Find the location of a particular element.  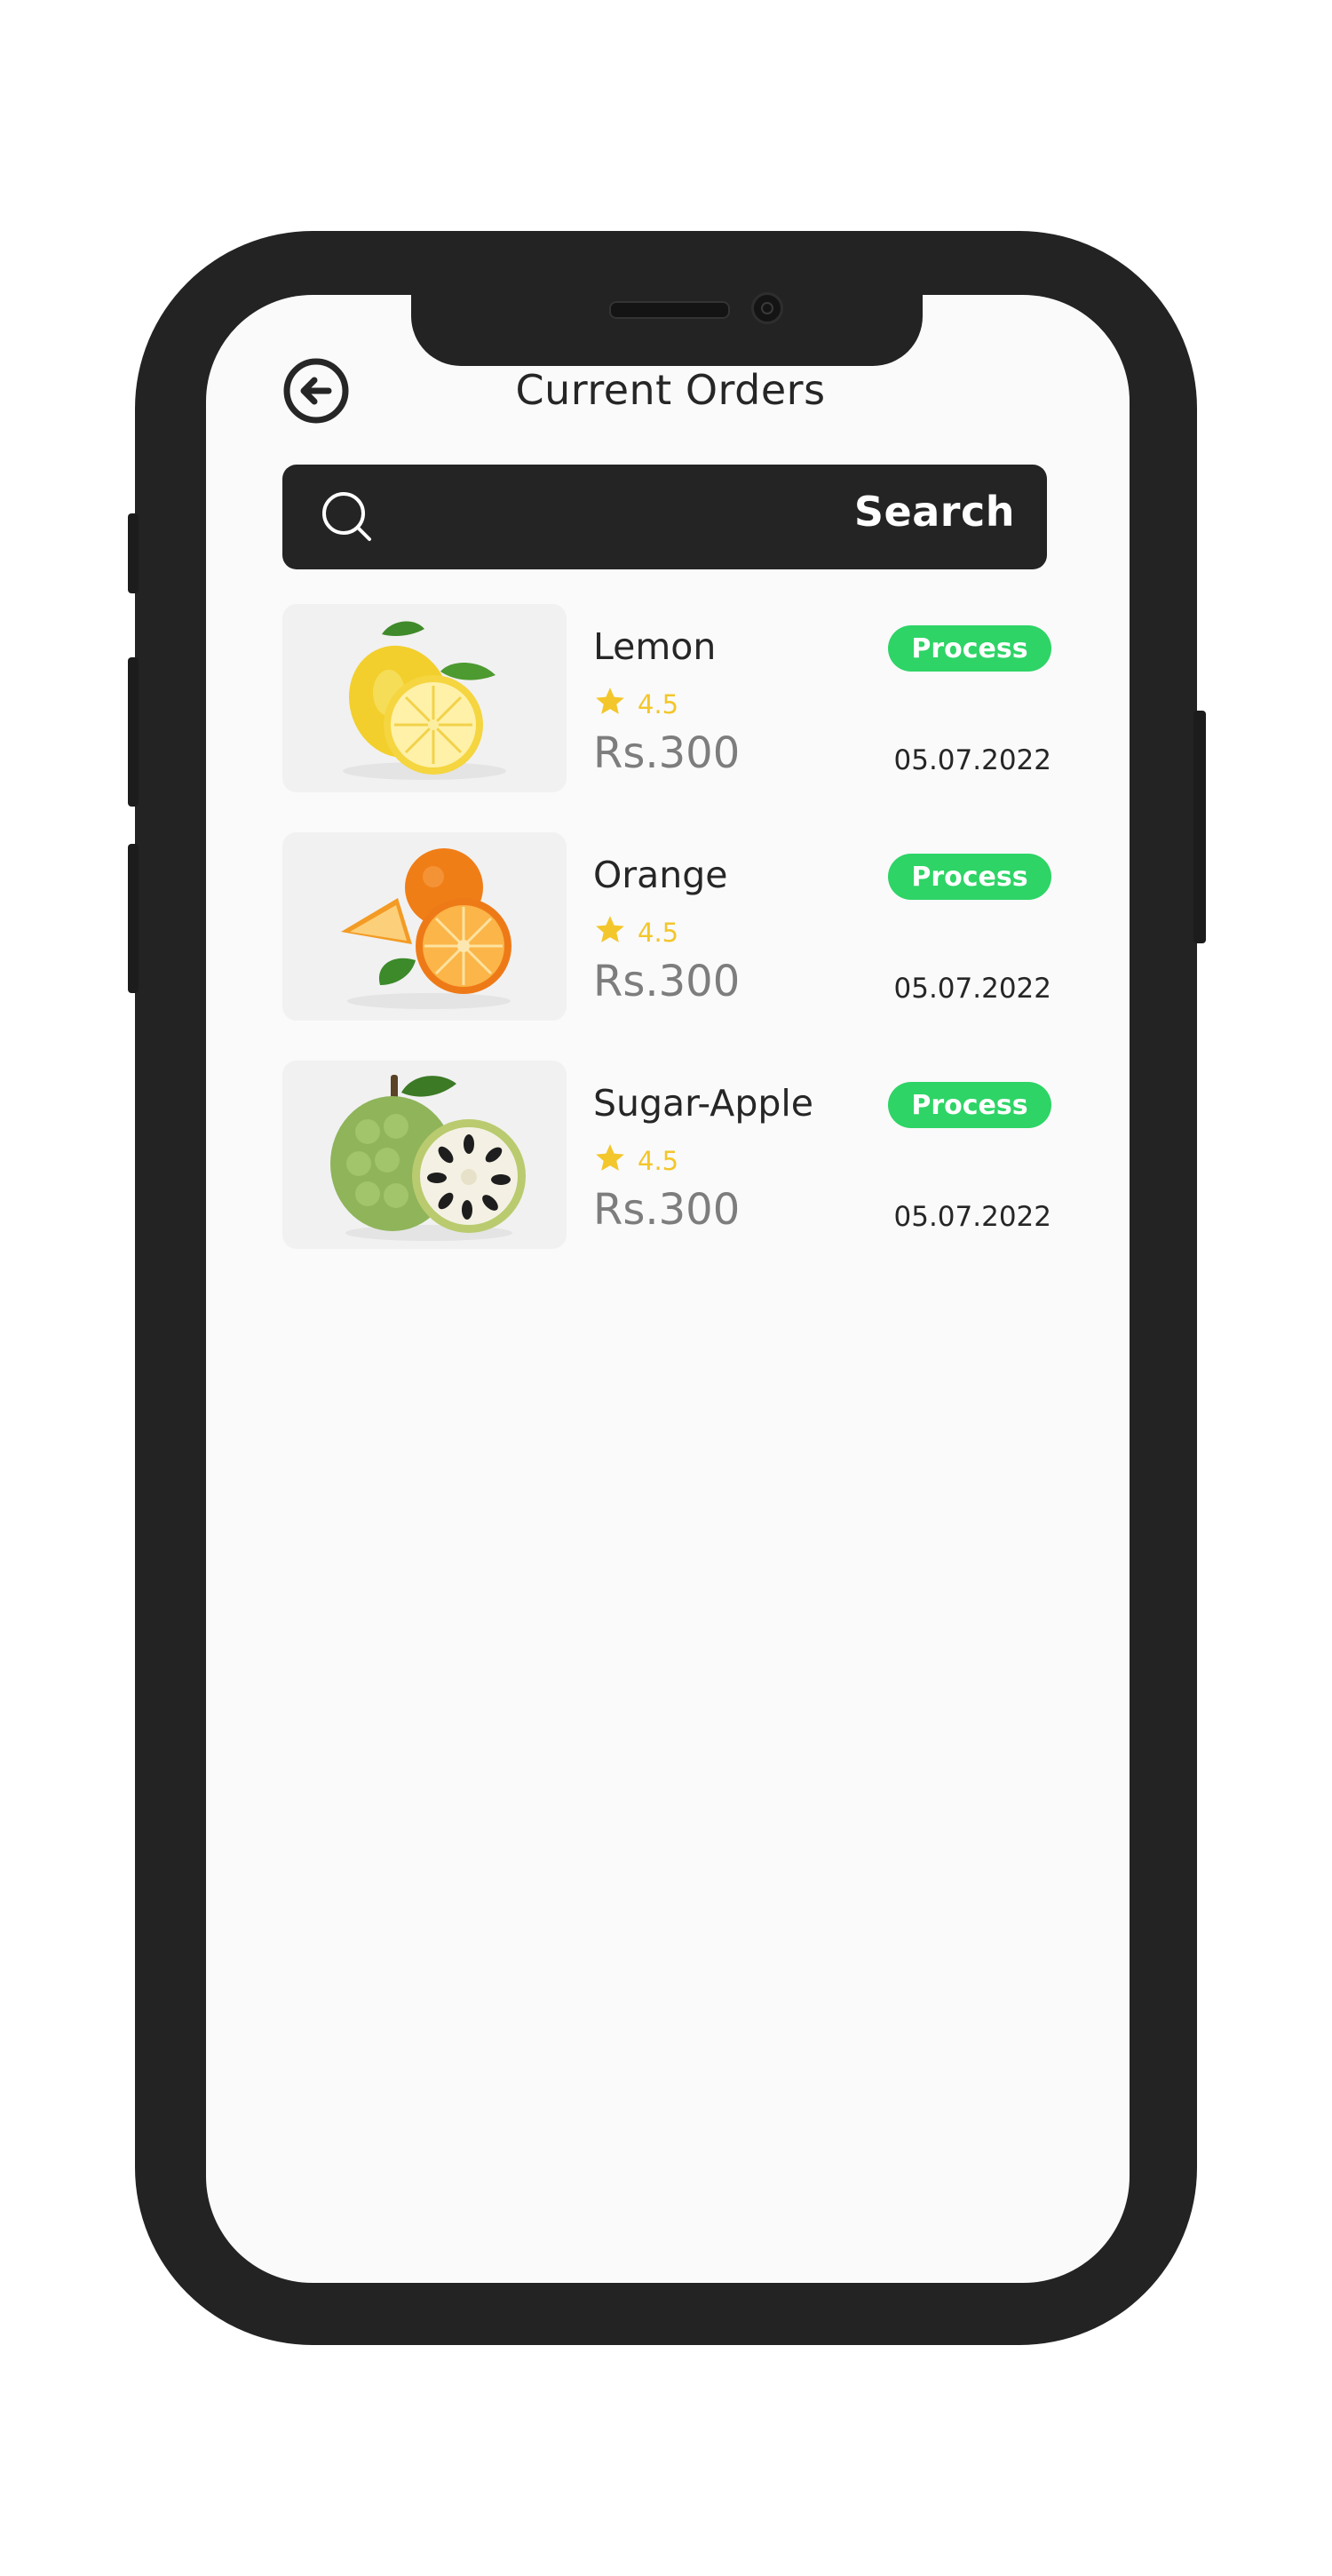

back-button is located at coordinates (316, 391).